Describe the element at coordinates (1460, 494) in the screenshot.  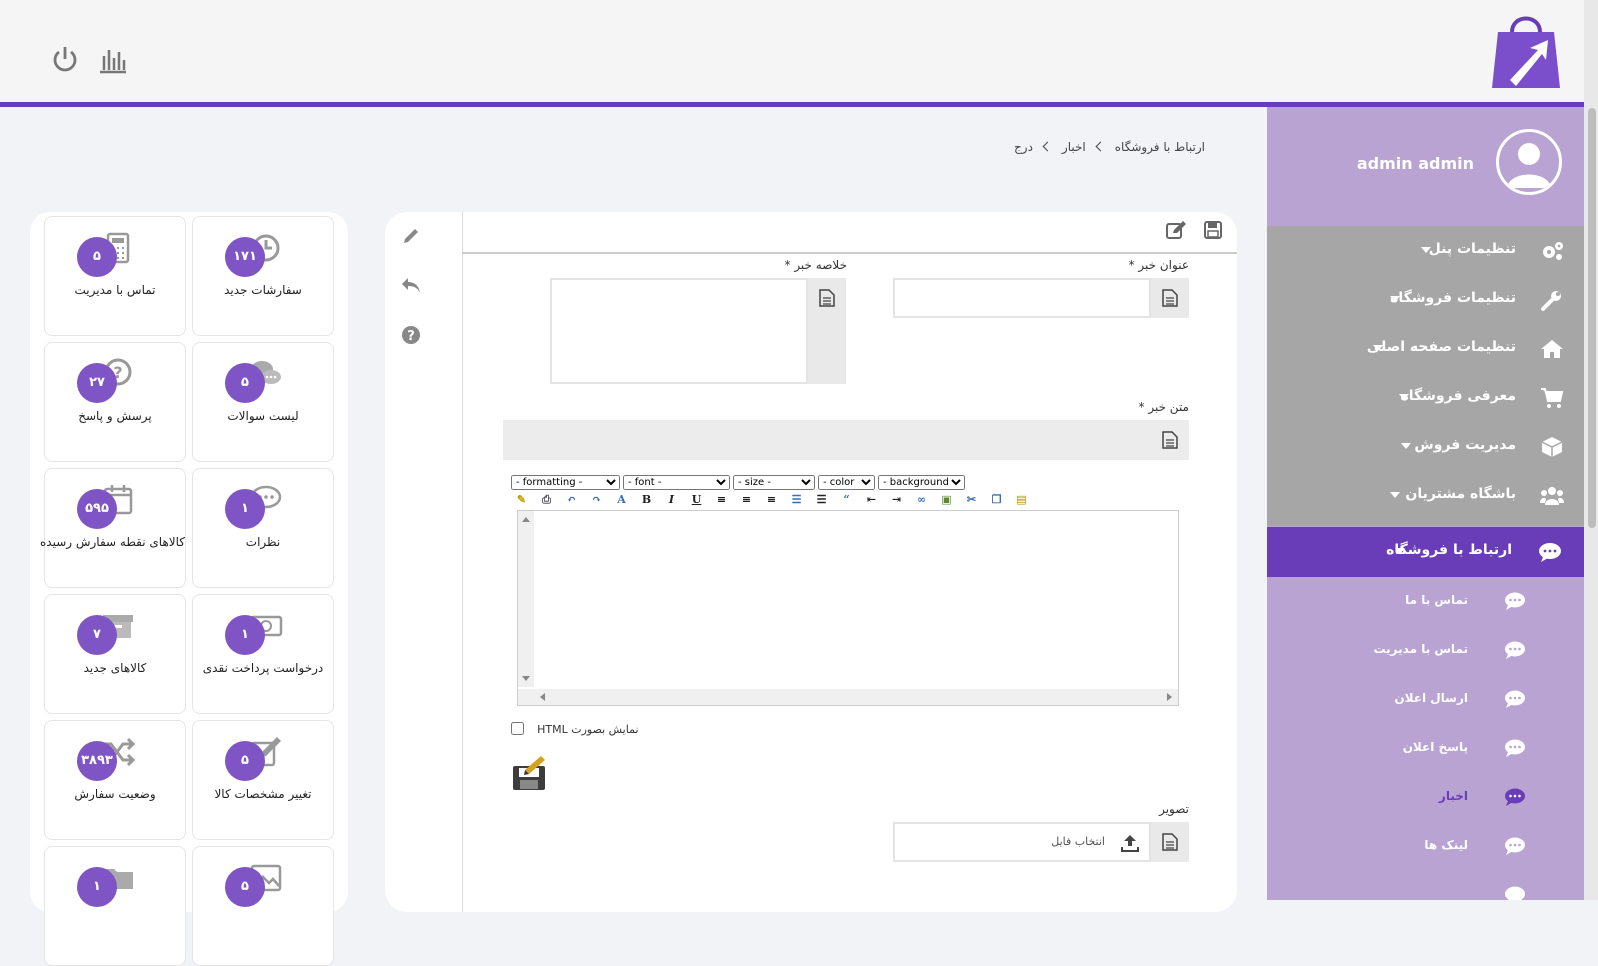
I see `sidebar-item-label: باشگاه مشتریان` at that location.